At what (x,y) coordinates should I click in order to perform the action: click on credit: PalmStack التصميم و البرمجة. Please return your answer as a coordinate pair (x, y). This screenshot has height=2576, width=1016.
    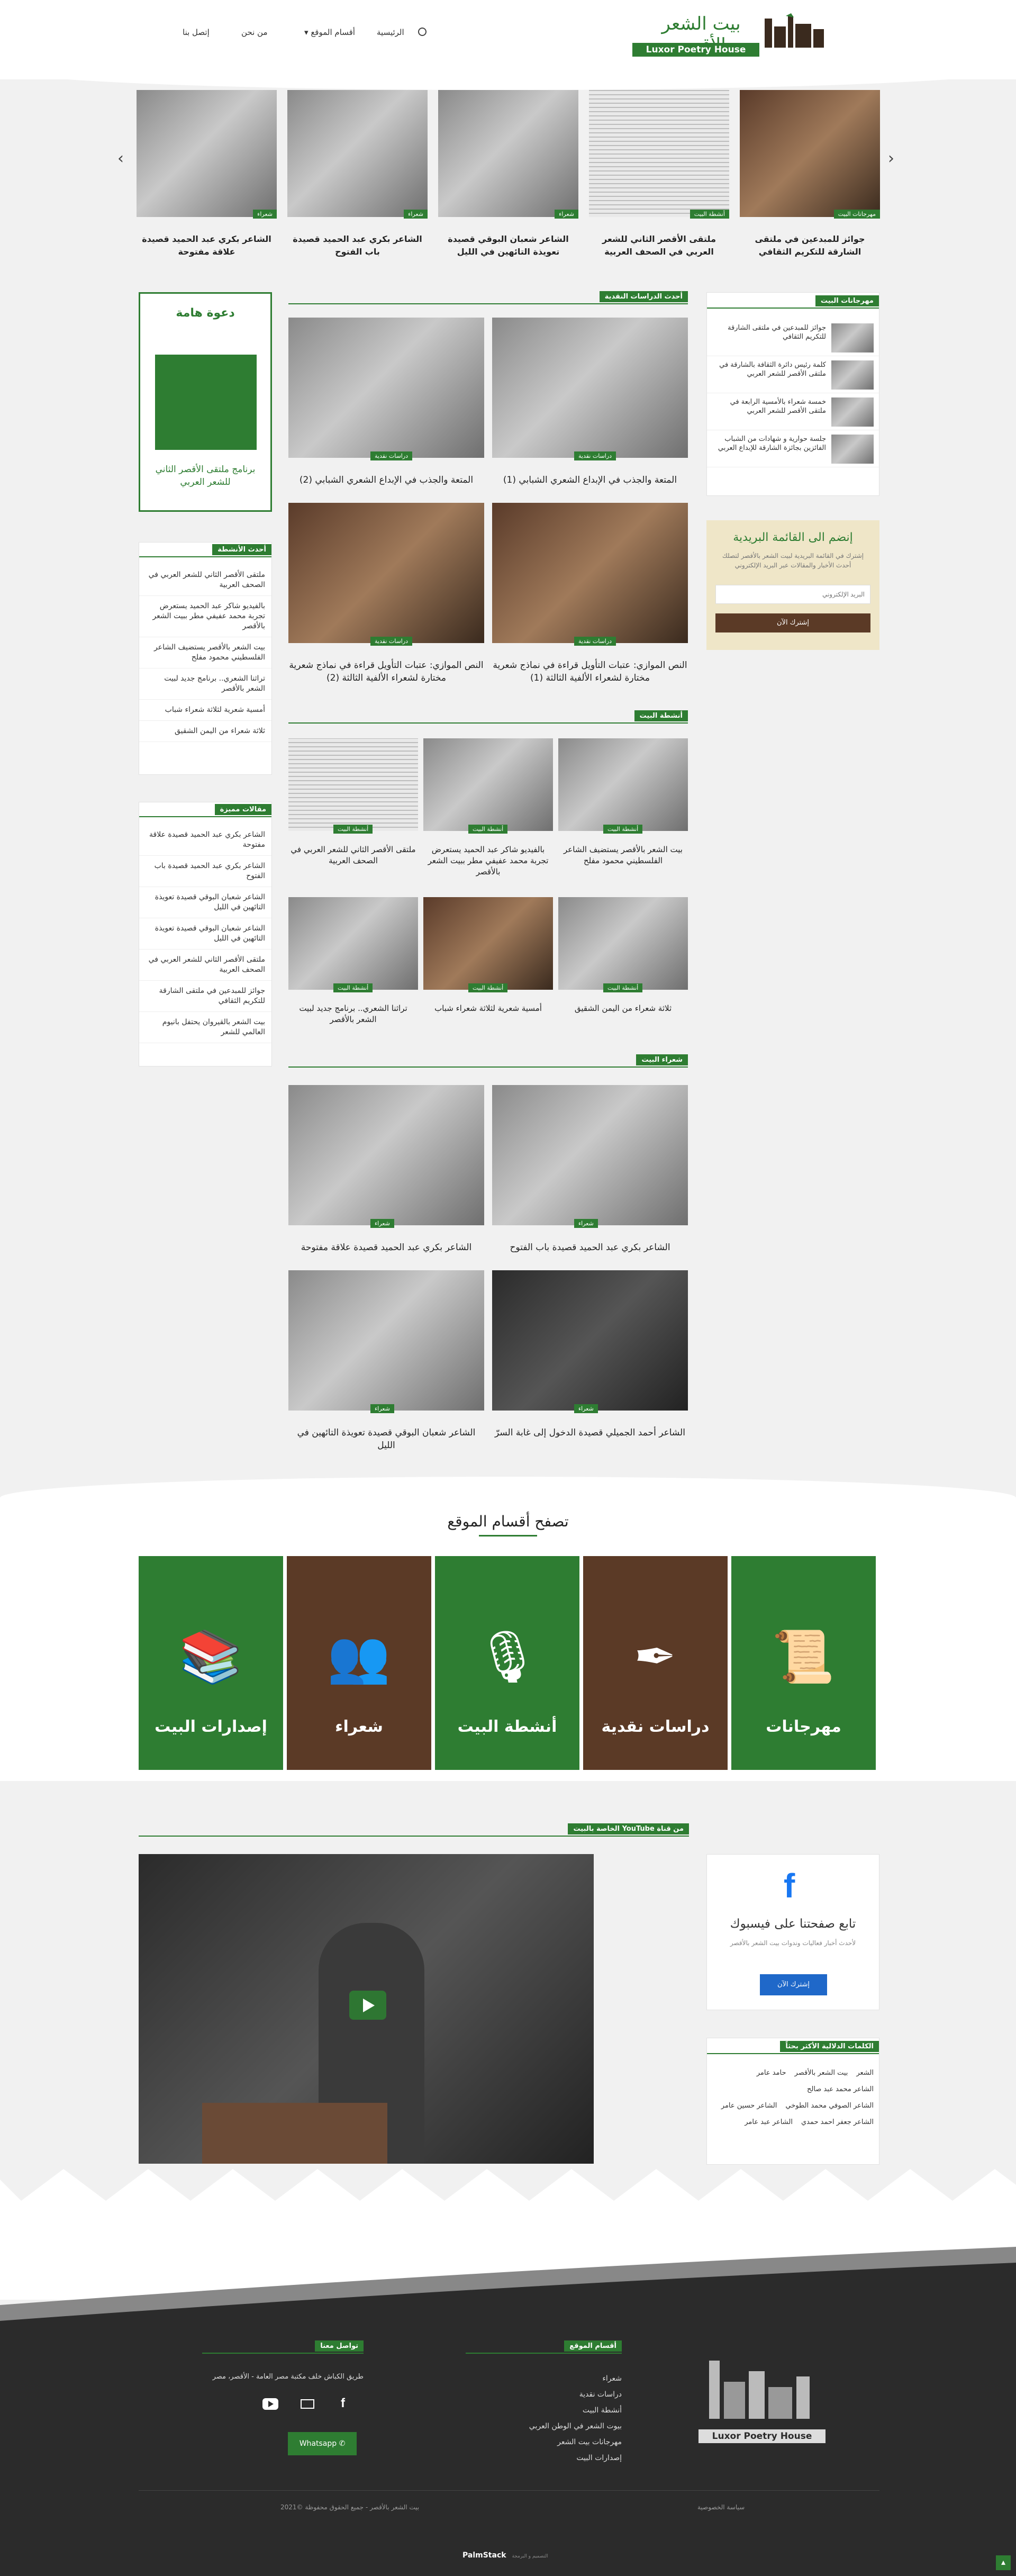
    Looking at the image, I should click on (505, 2555).